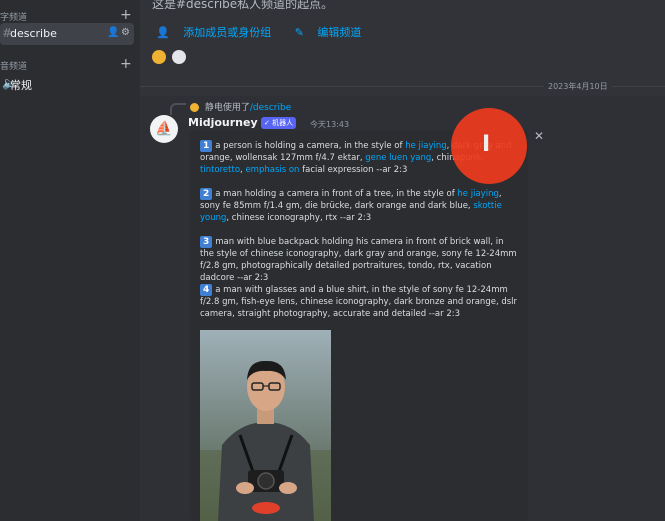 The width and height of the screenshot is (665, 521). What do you see at coordinates (243, 5) in the screenshot?
I see `channel-intro-text: 这是#describe私人频道的起点。` at bounding box center [243, 5].